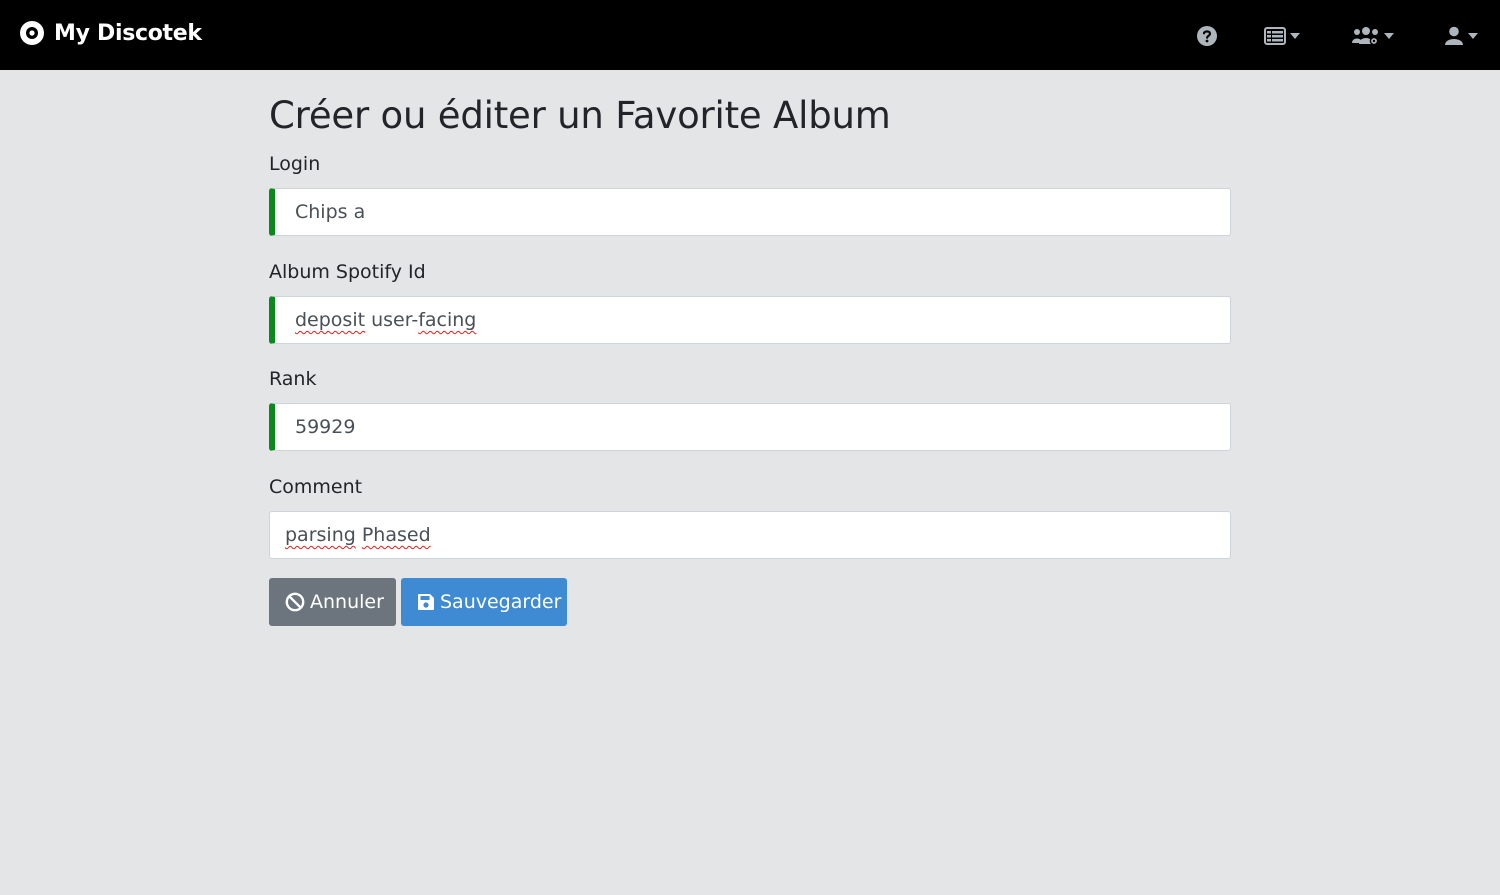 The width and height of the screenshot is (1500, 895). Describe the element at coordinates (320, 535) in the screenshot. I see `misspelled-word: parsing` at that location.